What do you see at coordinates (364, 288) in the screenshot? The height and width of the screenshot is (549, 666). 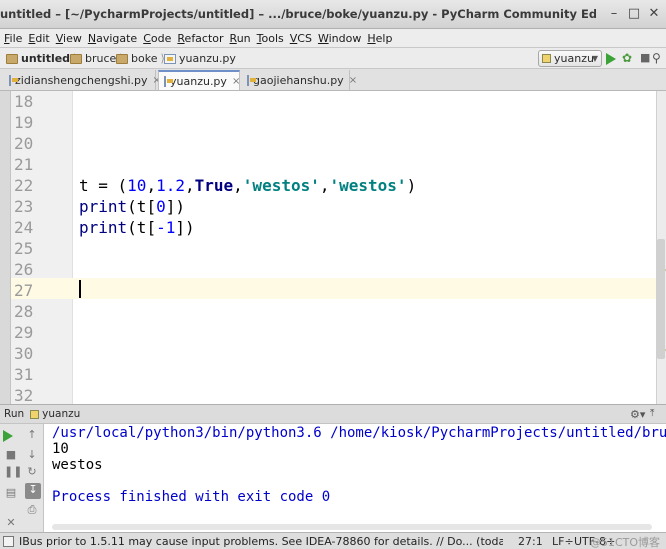 I see `current-line-highlight` at bounding box center [364, 288].